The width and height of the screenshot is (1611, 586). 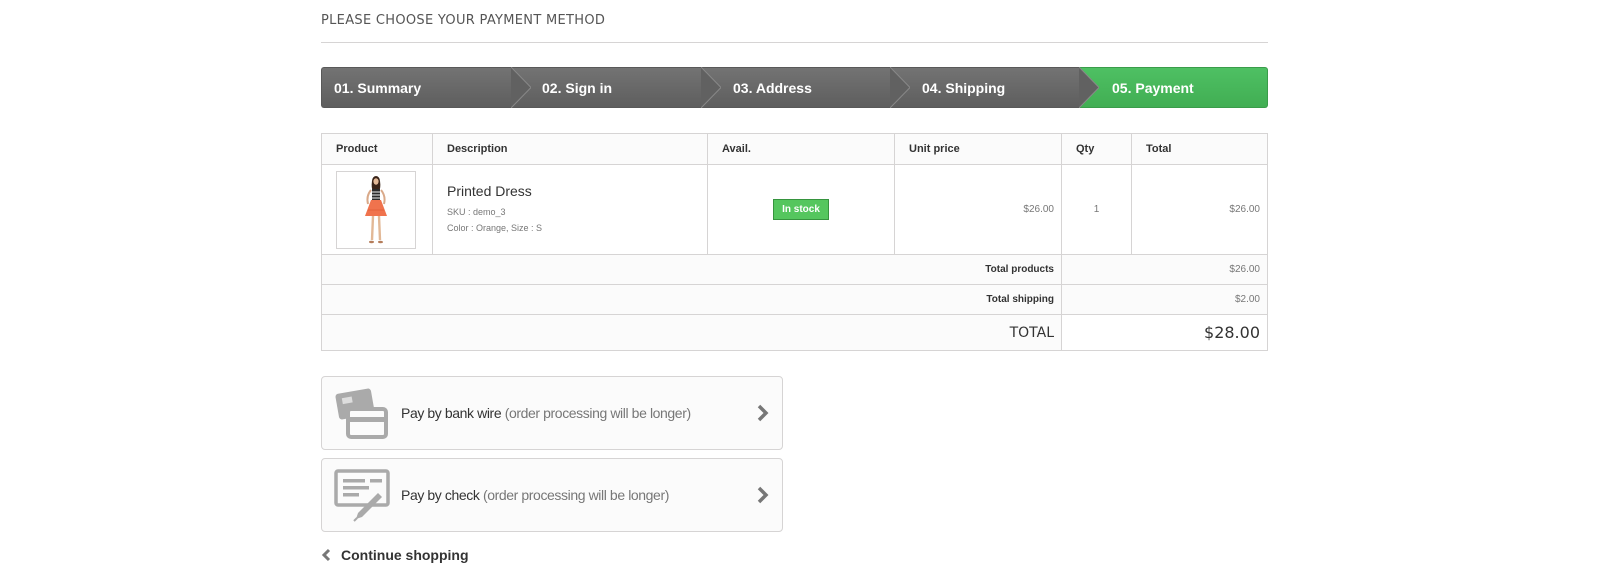 I want to click on continue-shopping-link: Continue shopping, so click(x=395, y=555).